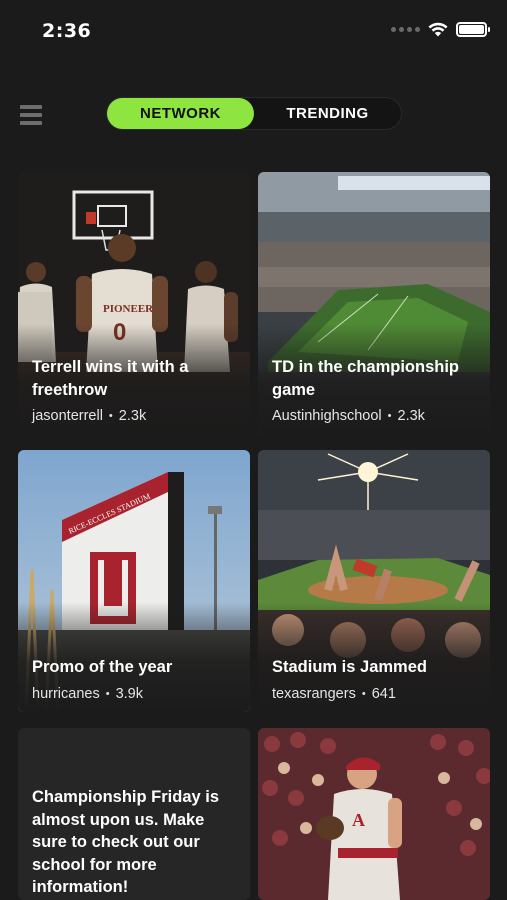 This screenshot has width=507, height=900. What do you see at coordinates (358, 820) in the screenshot?
I see `svg-text: A` at bounding box center [358, 820].